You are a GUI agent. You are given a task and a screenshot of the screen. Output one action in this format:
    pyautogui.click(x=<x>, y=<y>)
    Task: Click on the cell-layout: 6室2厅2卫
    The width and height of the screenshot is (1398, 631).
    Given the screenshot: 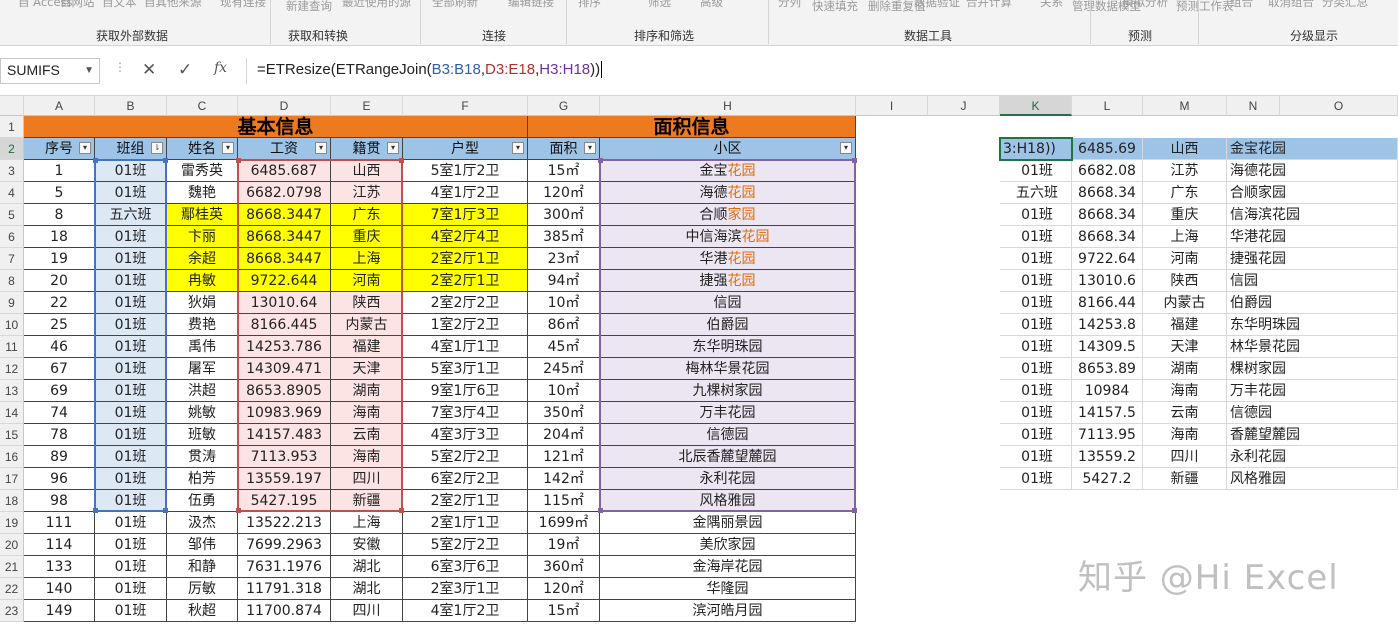 What is the action you would take?
    pyautogui.click(x=465, y=479)
    